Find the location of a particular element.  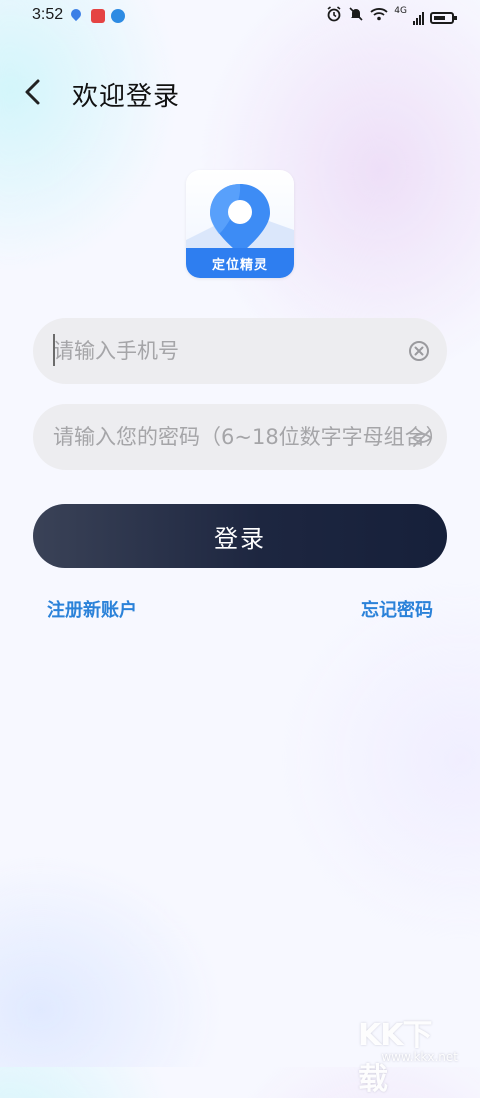

alarm-icon is located at coordinates (334, 17).